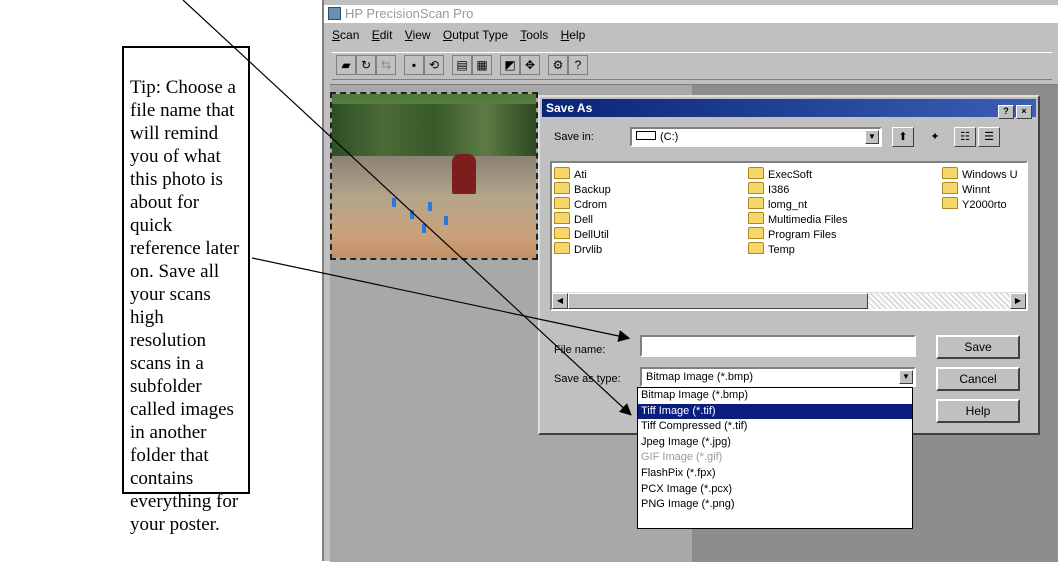  I want to click on drive-icon, so click(646, 135).